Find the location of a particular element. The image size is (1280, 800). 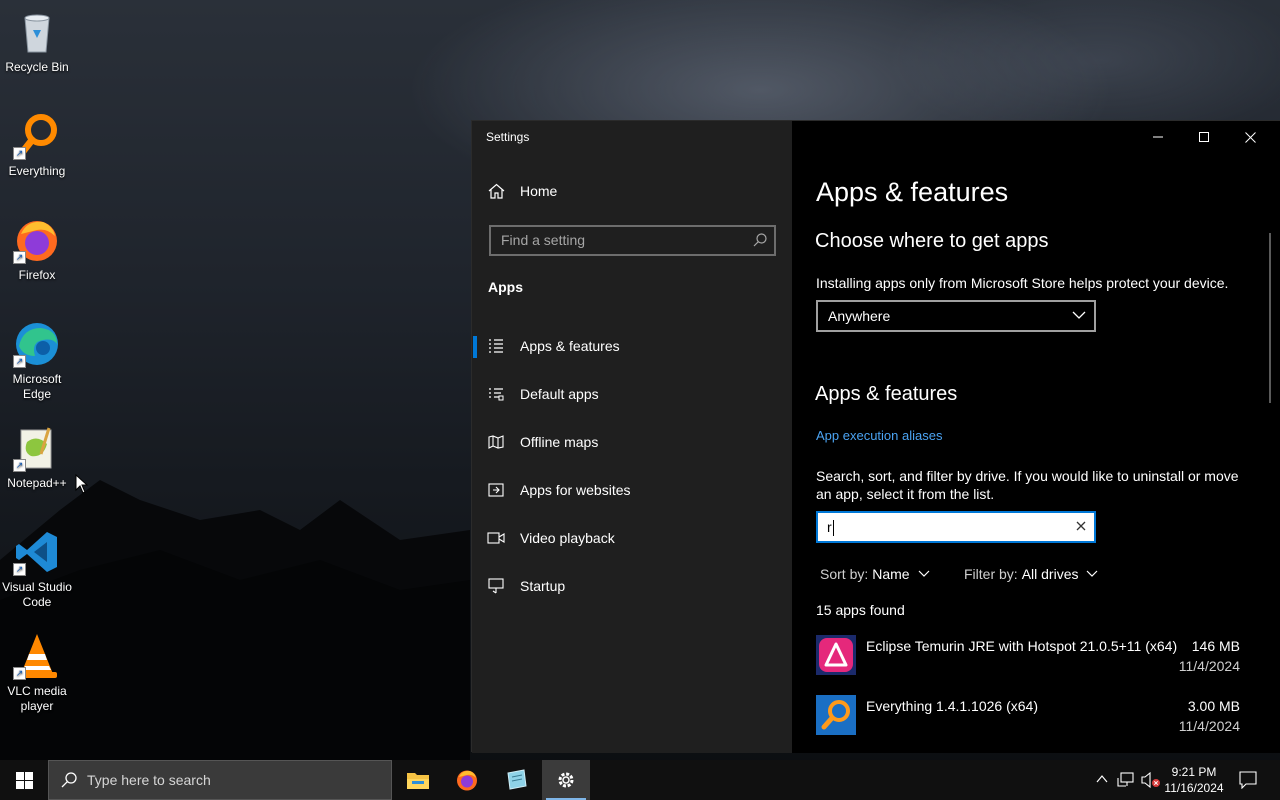

notepad-icon is located at coordinates (517, 779).